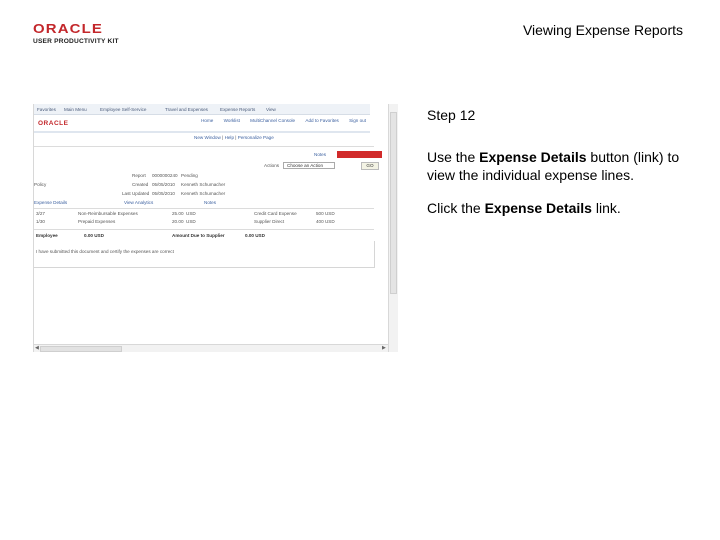  Describe the element at coordinates (191, 221) in the screenshot. I see `line-2-currency: USD` at that location.